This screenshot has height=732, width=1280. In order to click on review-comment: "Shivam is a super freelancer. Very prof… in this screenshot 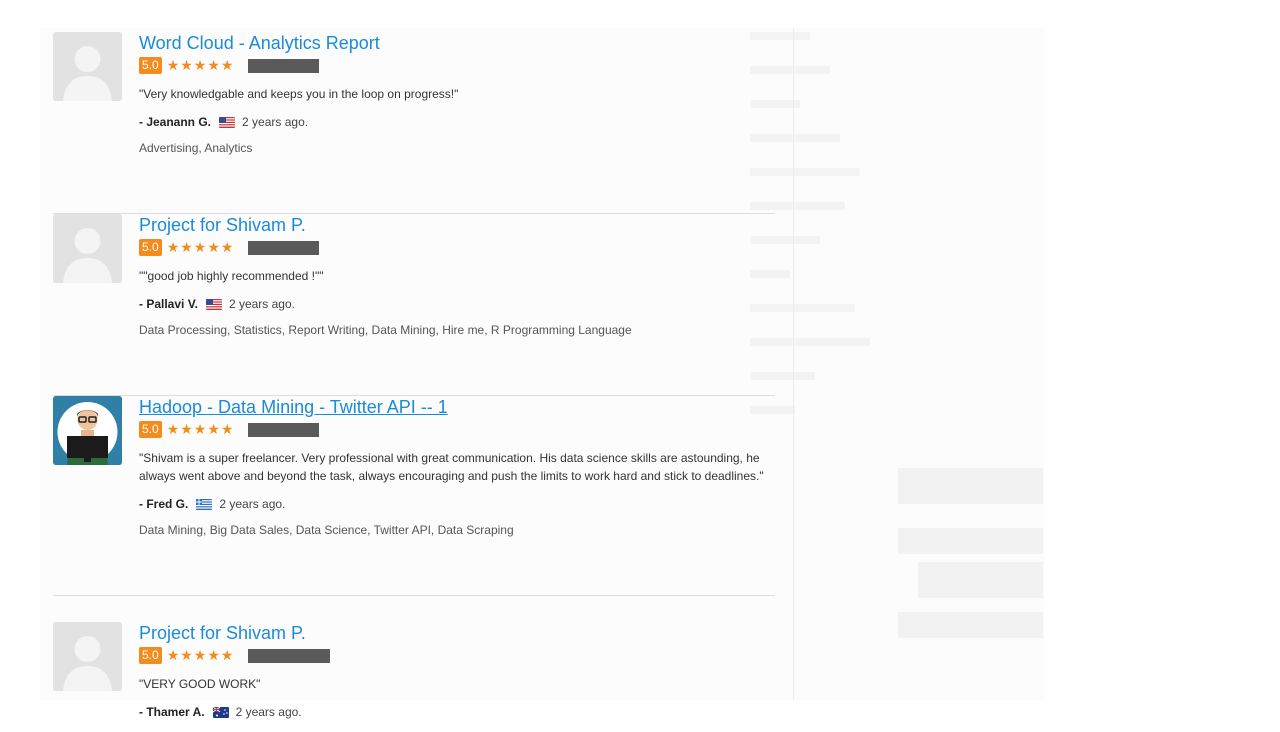, I will do `click(451, 467)`.